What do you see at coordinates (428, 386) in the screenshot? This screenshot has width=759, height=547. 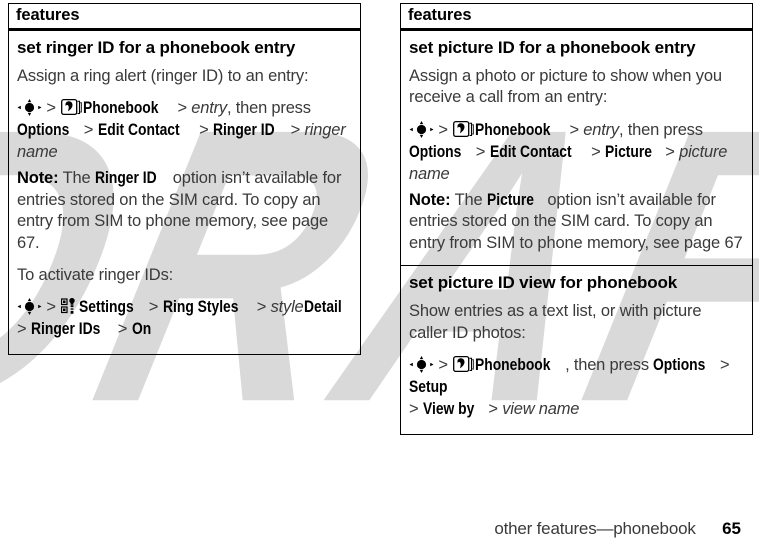 I see `menu-item-label: Setup` at bounding box center [428, 386].